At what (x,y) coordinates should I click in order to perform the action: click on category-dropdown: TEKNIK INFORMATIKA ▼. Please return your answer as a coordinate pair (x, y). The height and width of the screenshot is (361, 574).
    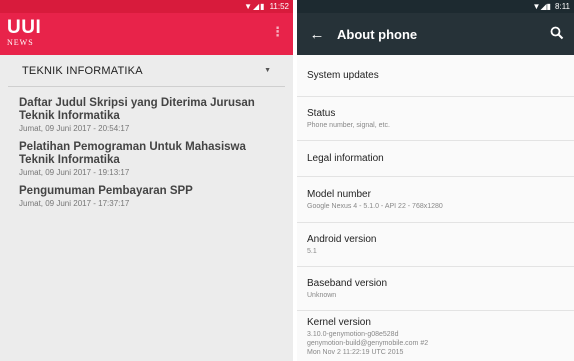
    Looking at the image, I should click on (146, 71).